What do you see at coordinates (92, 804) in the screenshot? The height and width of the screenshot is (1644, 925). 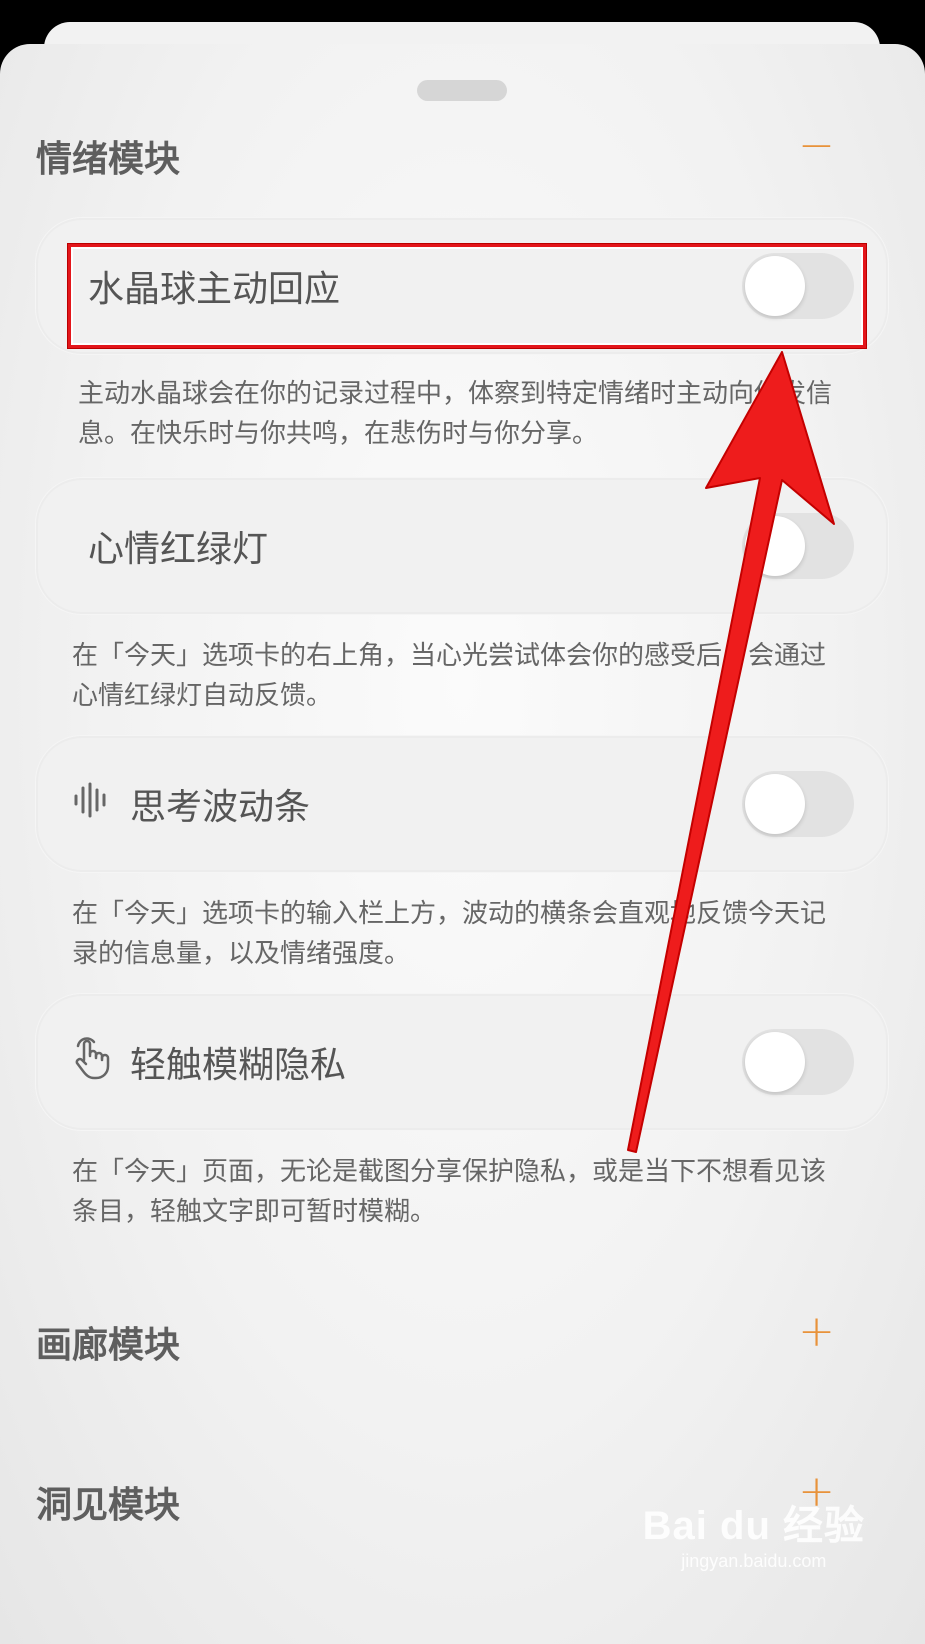 I see `waveform-icon` at bounding box center [92, 804].